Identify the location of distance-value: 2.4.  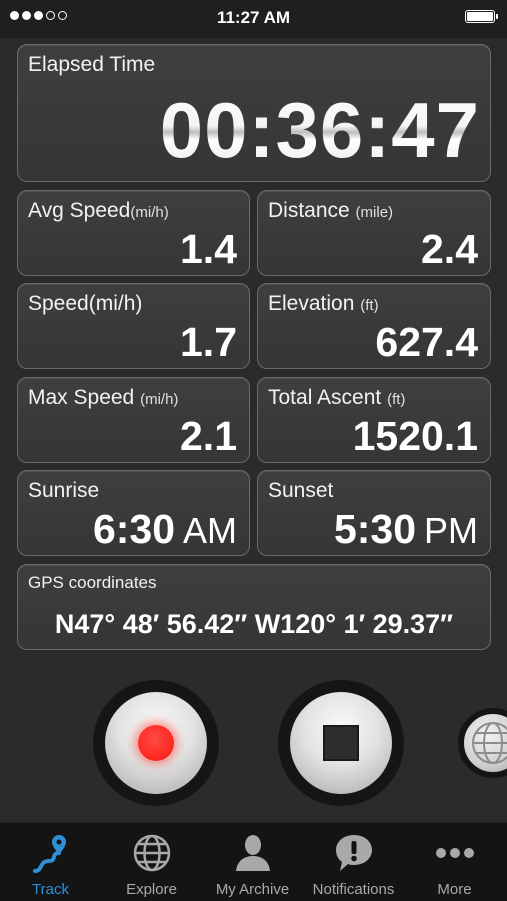
(449, 249).